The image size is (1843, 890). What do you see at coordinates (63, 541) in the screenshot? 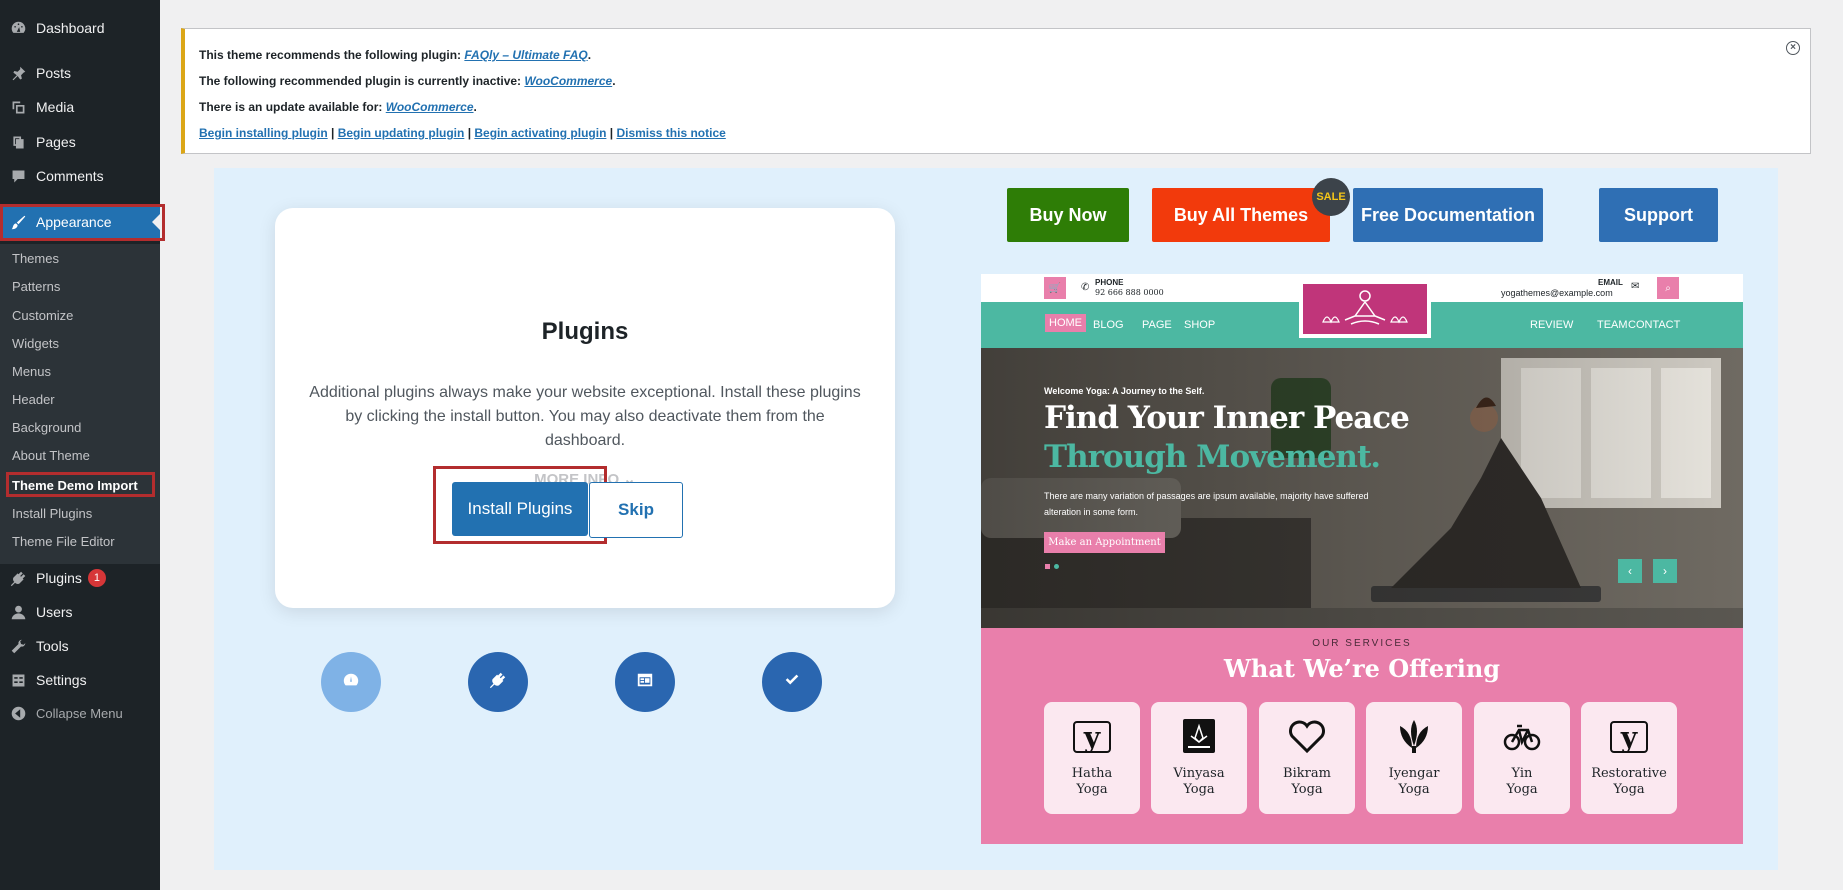
I see `submenu-theme-file-editor: Theme File Editor` at bounding box center [63, 541].